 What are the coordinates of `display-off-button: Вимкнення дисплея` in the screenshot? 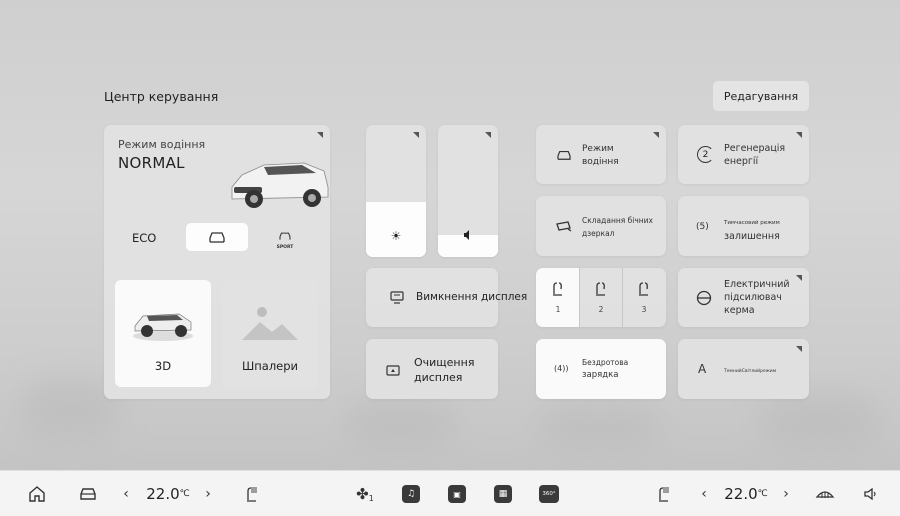 It's located at (446, 297).